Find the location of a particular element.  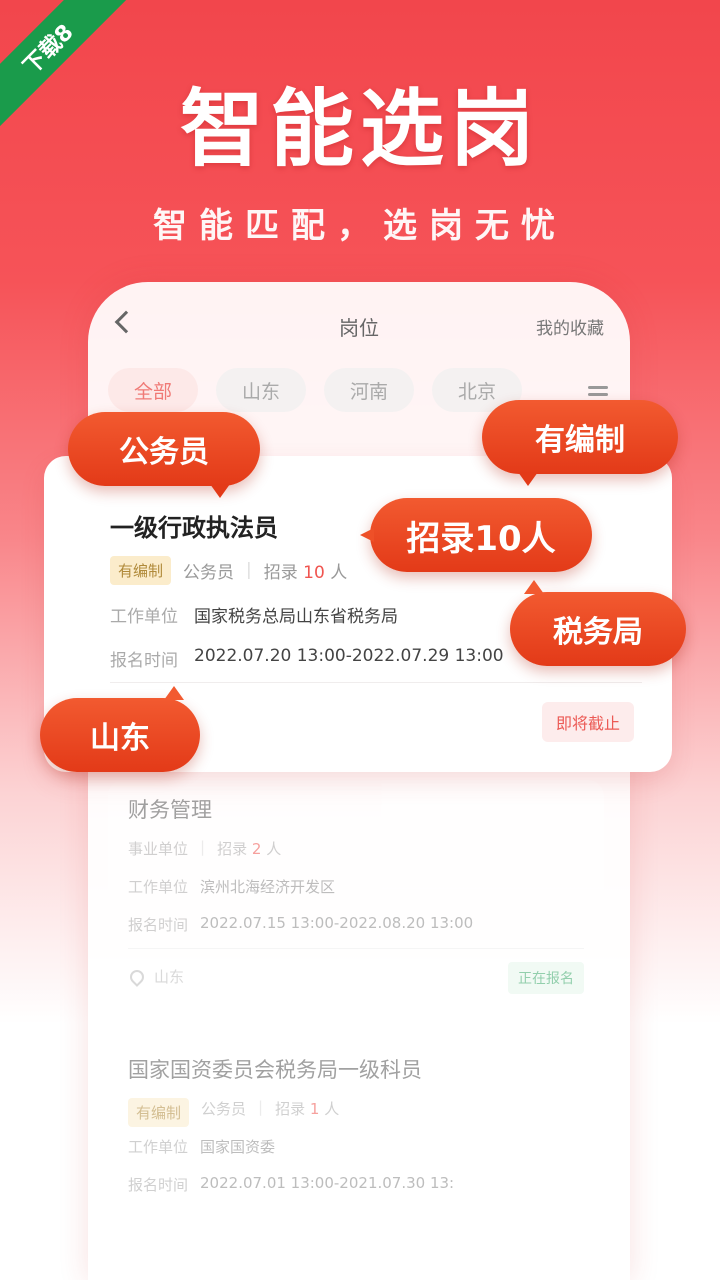

job-title: 一级行政执法员 is located at coordinates (194, 528).